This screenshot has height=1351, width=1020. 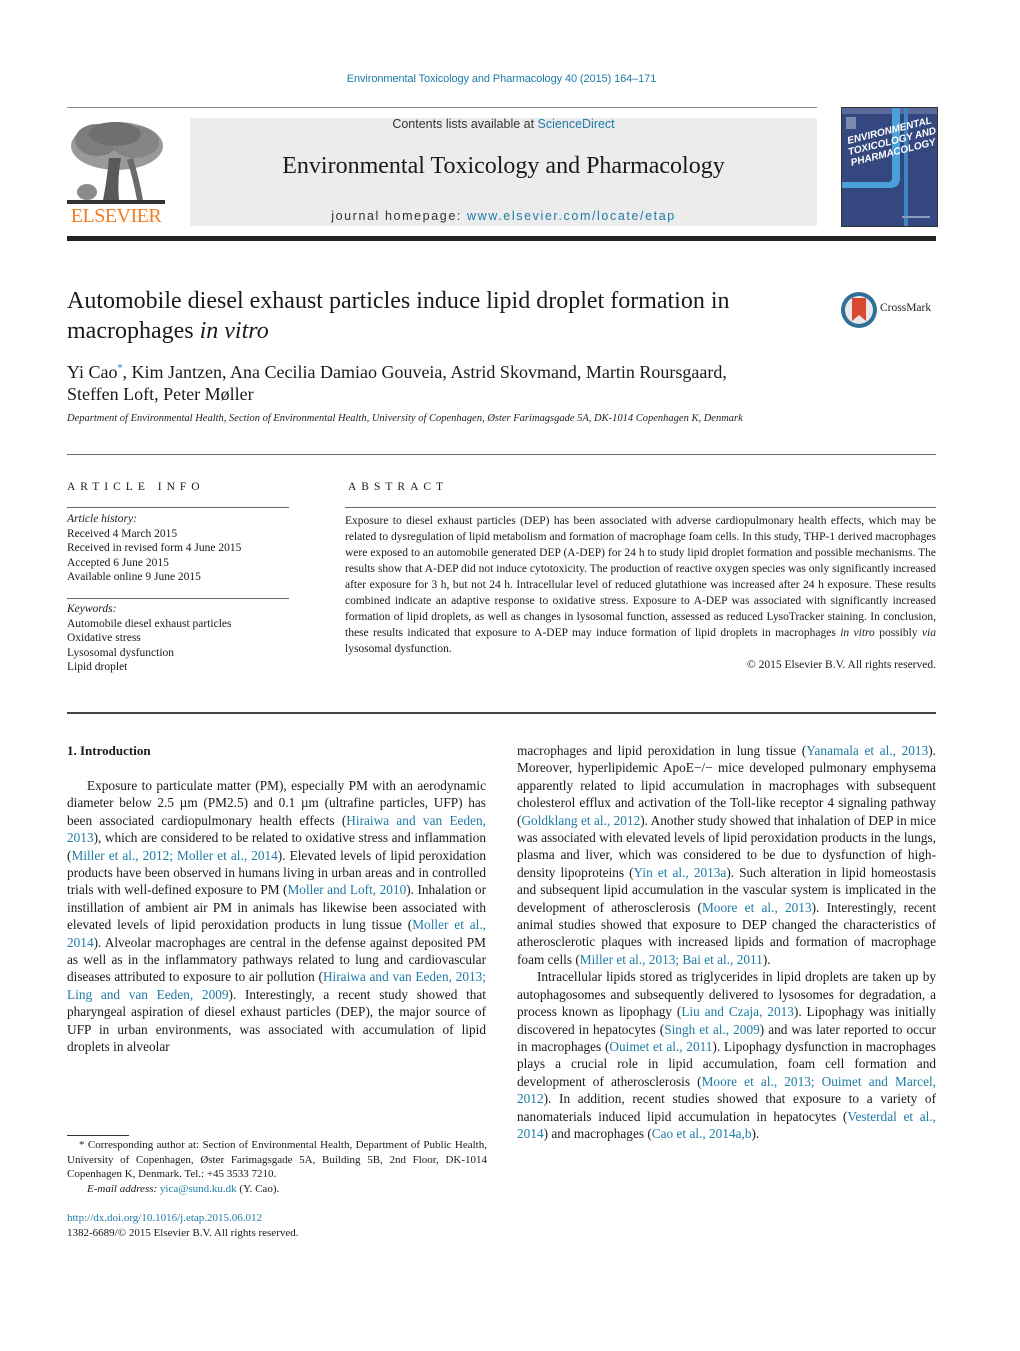 What do you see at coordinates (702, 1133) in the screenshot?
I see `citation-link: Cao et al., 2014a,b` at bounding box center [702, 1133].